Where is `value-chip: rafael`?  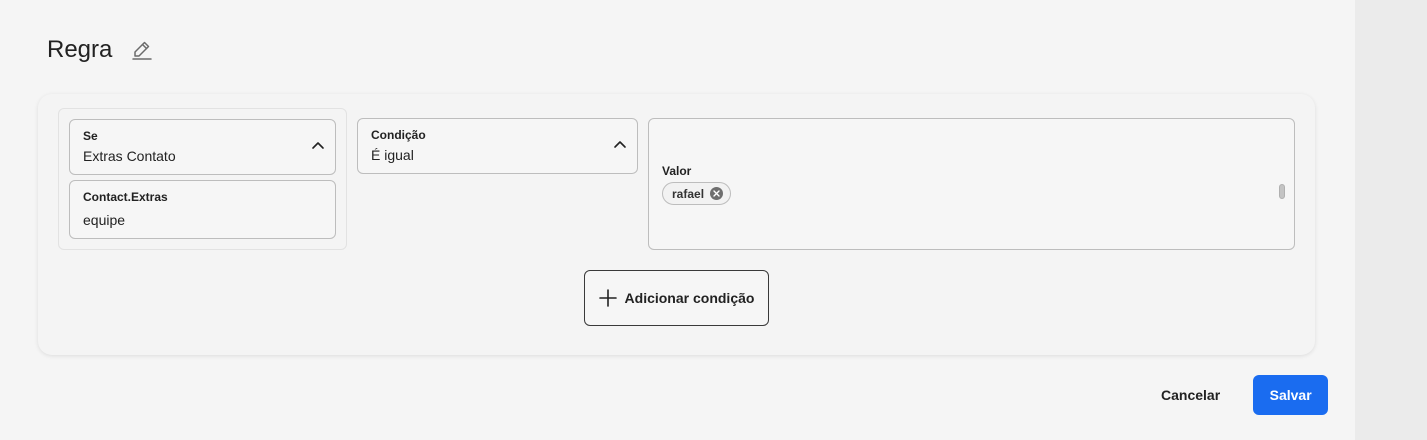 value-chip: rafael is located at coordinates (697, 193).